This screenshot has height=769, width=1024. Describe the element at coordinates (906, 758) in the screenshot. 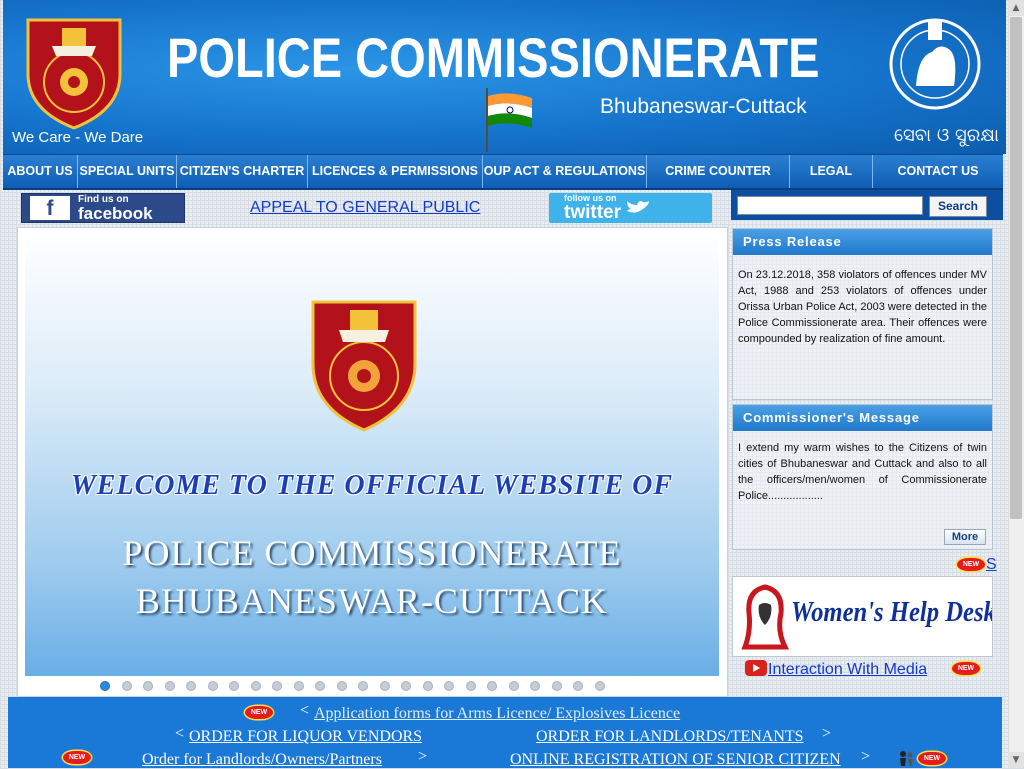

I see `senior-citizen-icon` at that location.